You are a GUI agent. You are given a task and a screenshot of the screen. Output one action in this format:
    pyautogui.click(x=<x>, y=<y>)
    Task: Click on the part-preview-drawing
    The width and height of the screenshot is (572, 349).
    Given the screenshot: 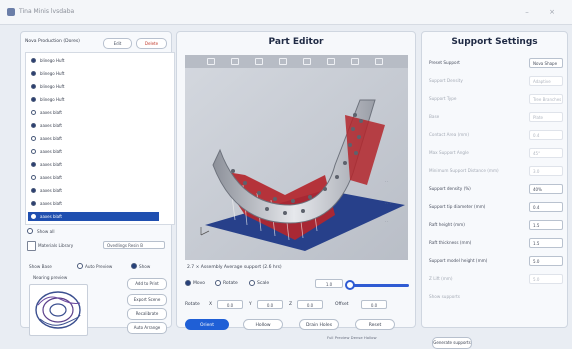 What is the action you would take?
    pyautogui.click(x=58, y=310)
    